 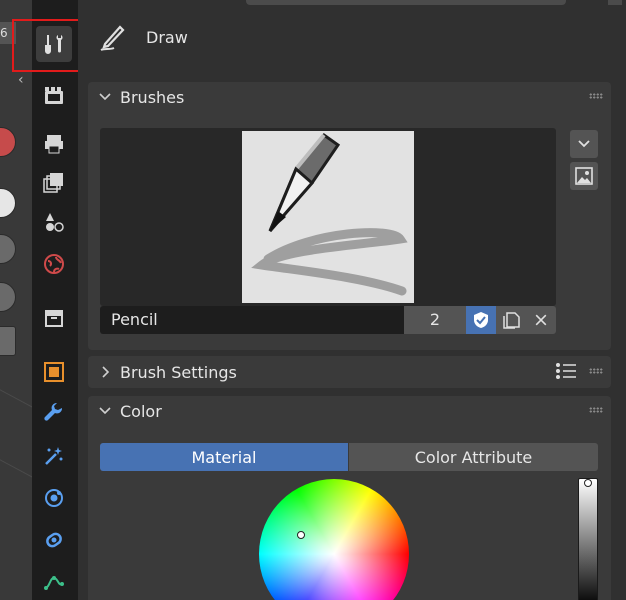 I want to click on collection-icon, so click(x=54, y=318).